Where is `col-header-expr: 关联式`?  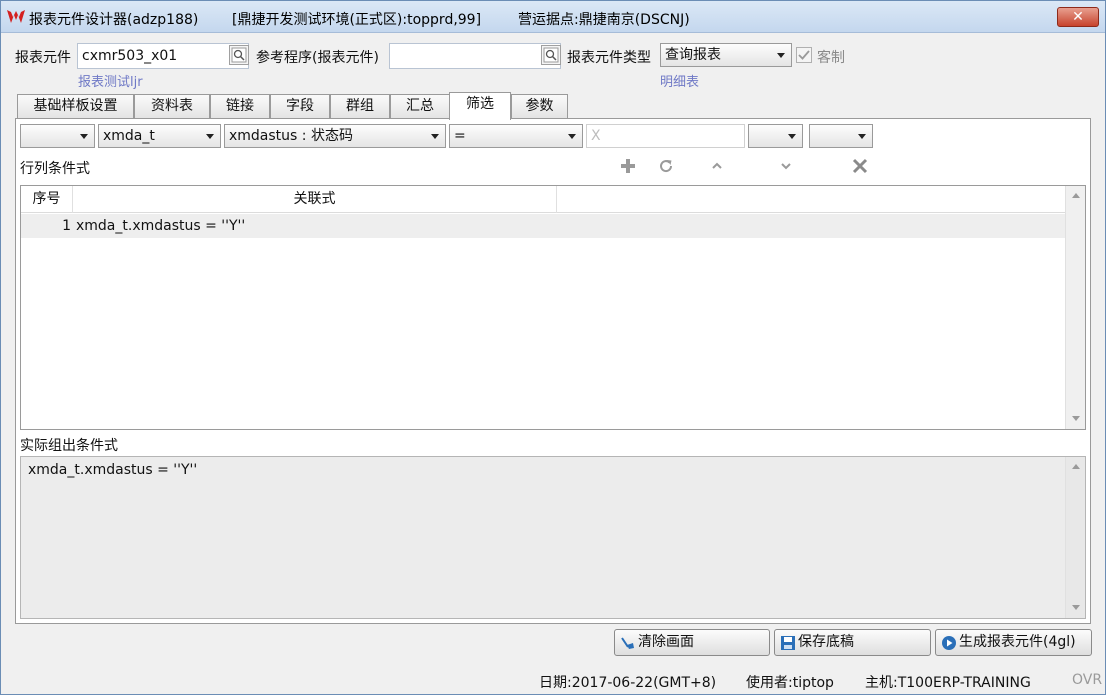 col-header-expr: 关联式 is located at coordinates (315, 199).